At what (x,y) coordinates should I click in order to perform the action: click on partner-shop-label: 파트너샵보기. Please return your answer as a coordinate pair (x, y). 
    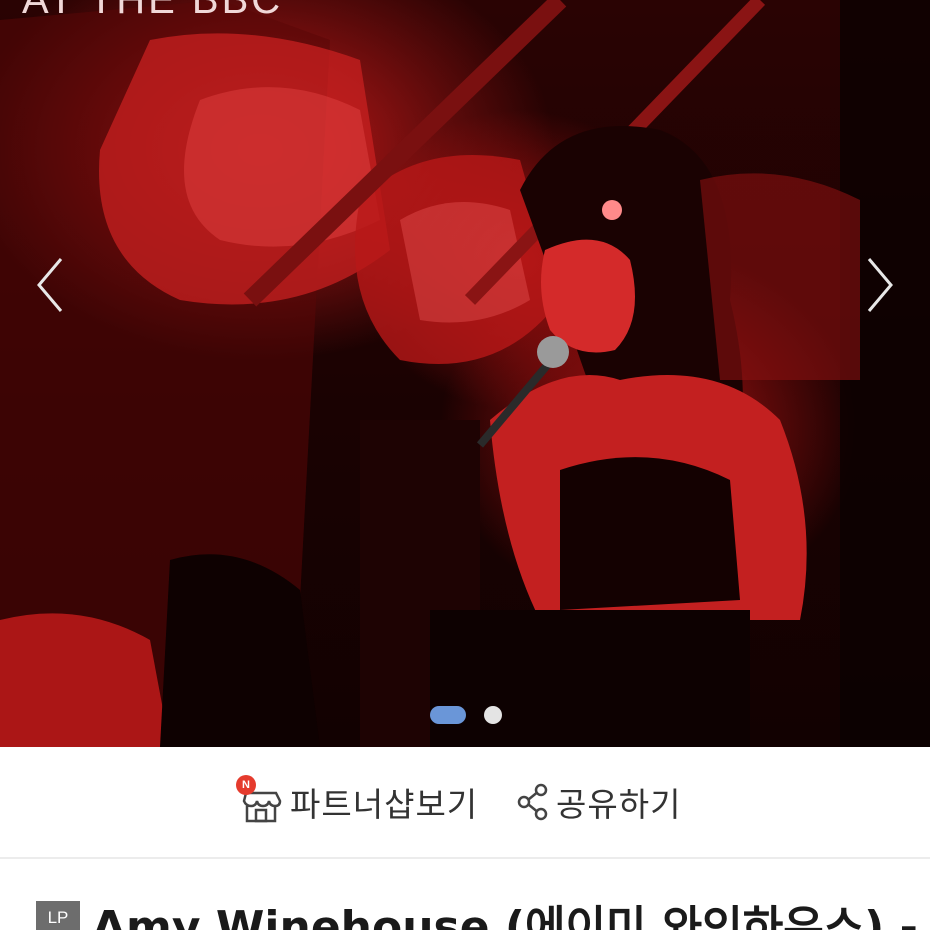
    Looking at the image, I should click on (384, 804).